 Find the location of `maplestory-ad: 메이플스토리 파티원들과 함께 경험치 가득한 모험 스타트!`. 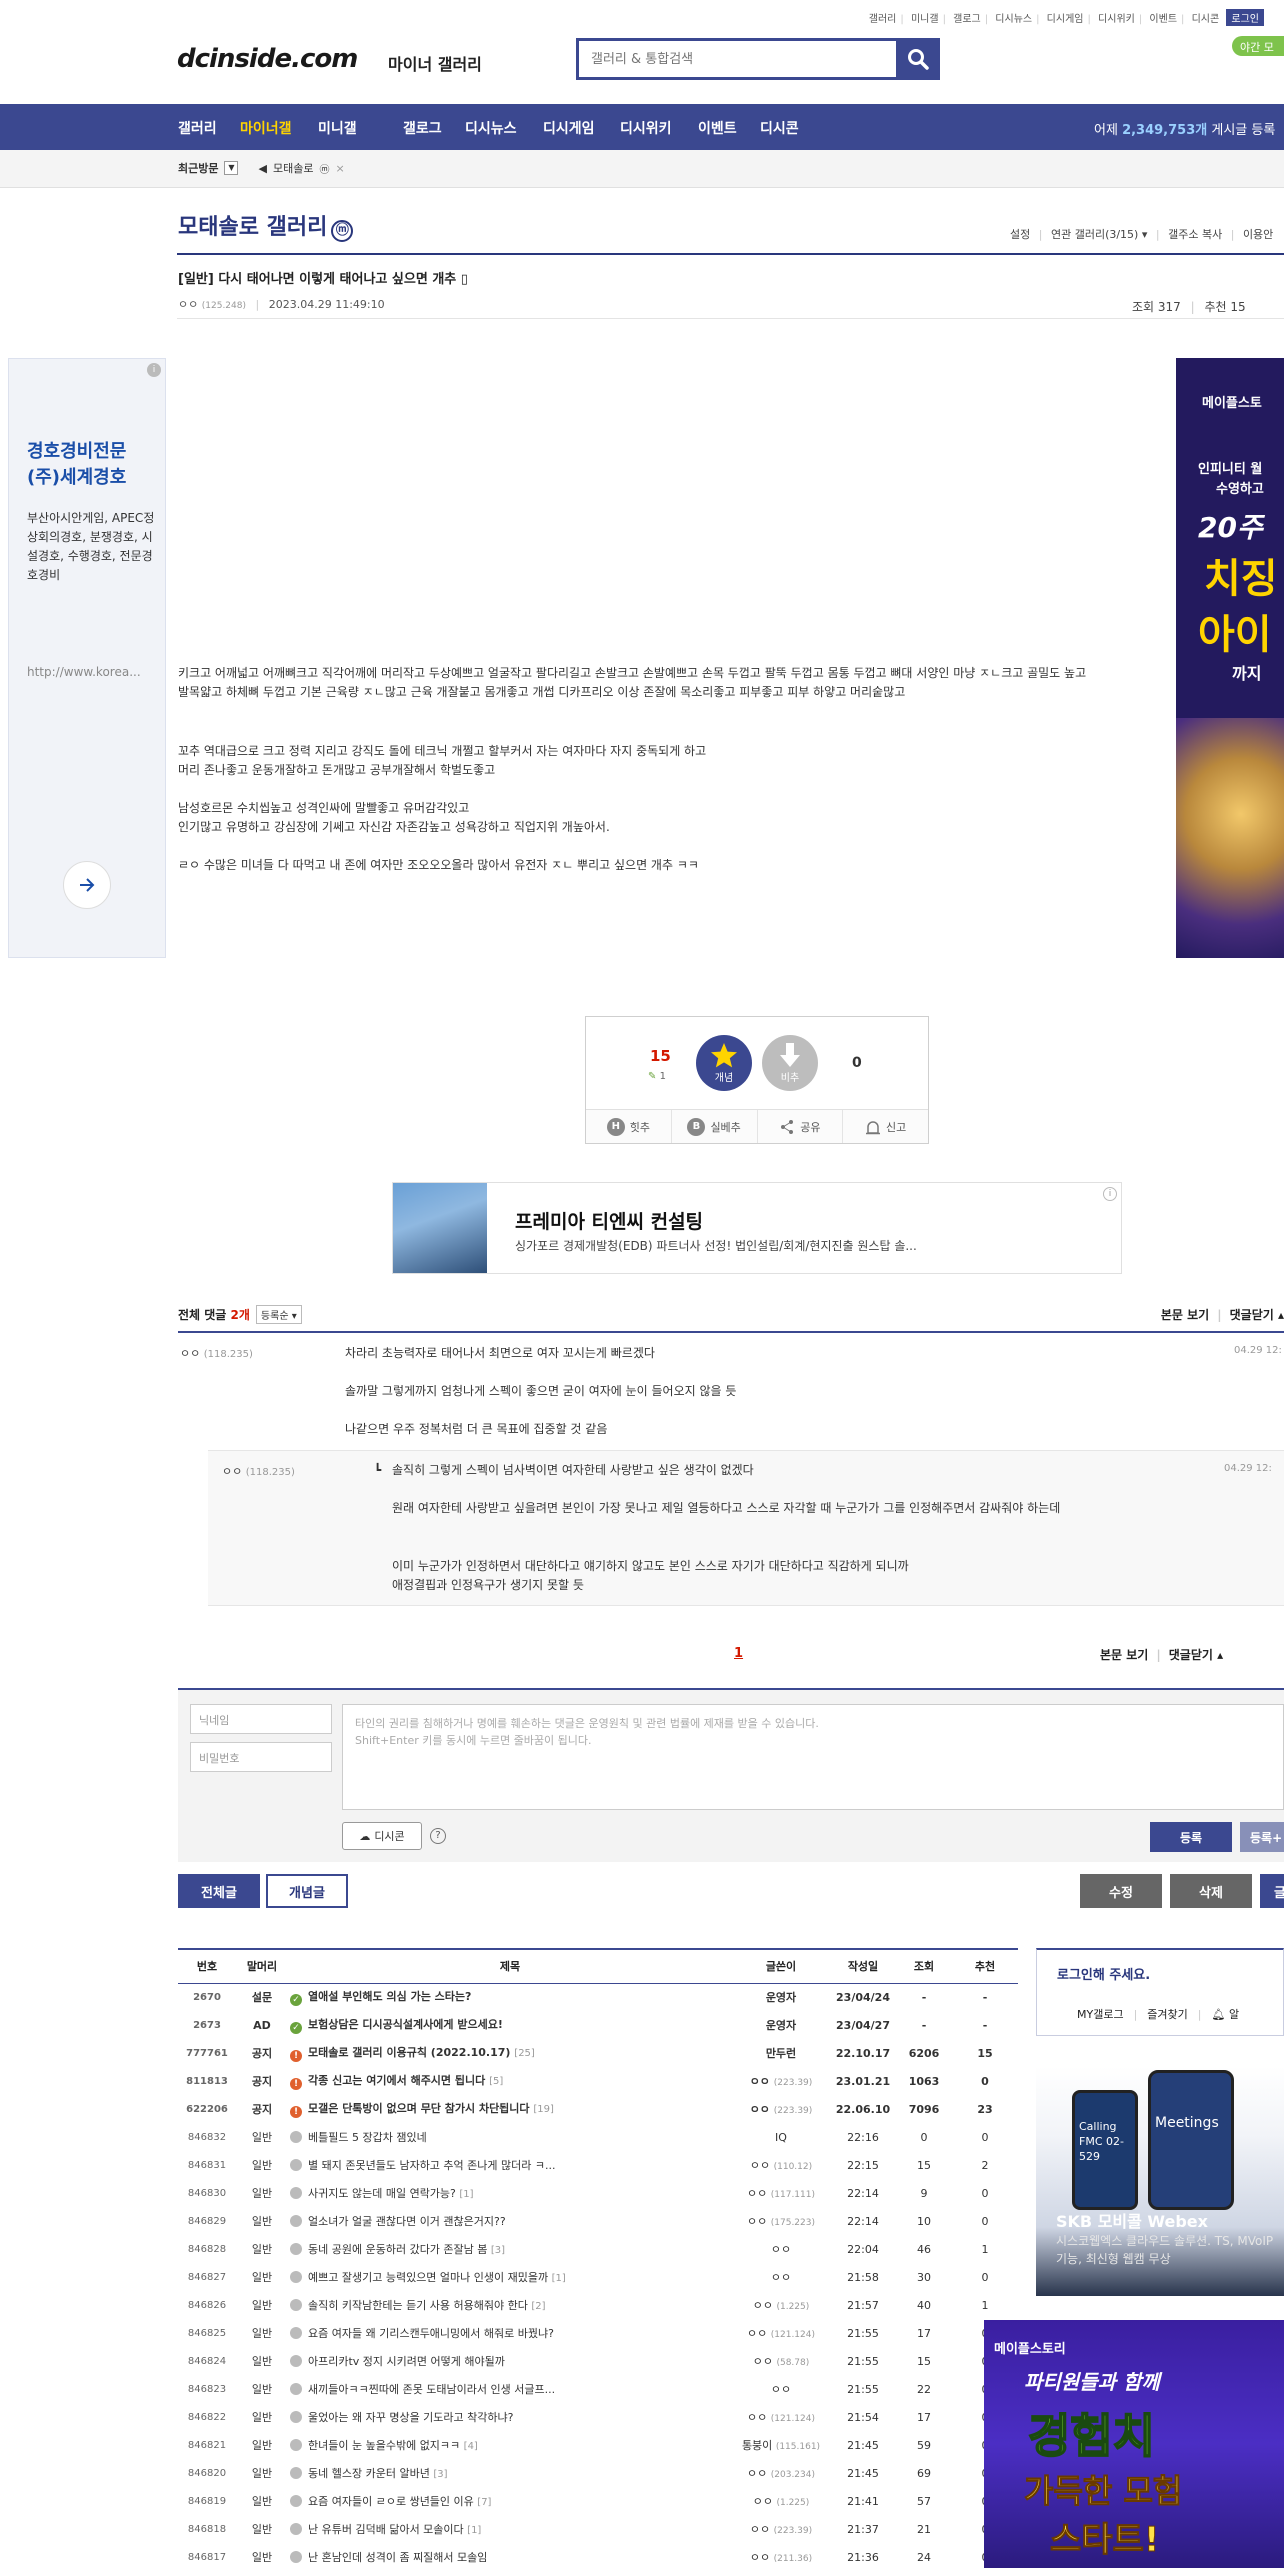

maplestory-ad: 메이플스토리 파티원들과 함께 경험치 가득한 모험 스타트! is located at coordinates (1134, 2444).